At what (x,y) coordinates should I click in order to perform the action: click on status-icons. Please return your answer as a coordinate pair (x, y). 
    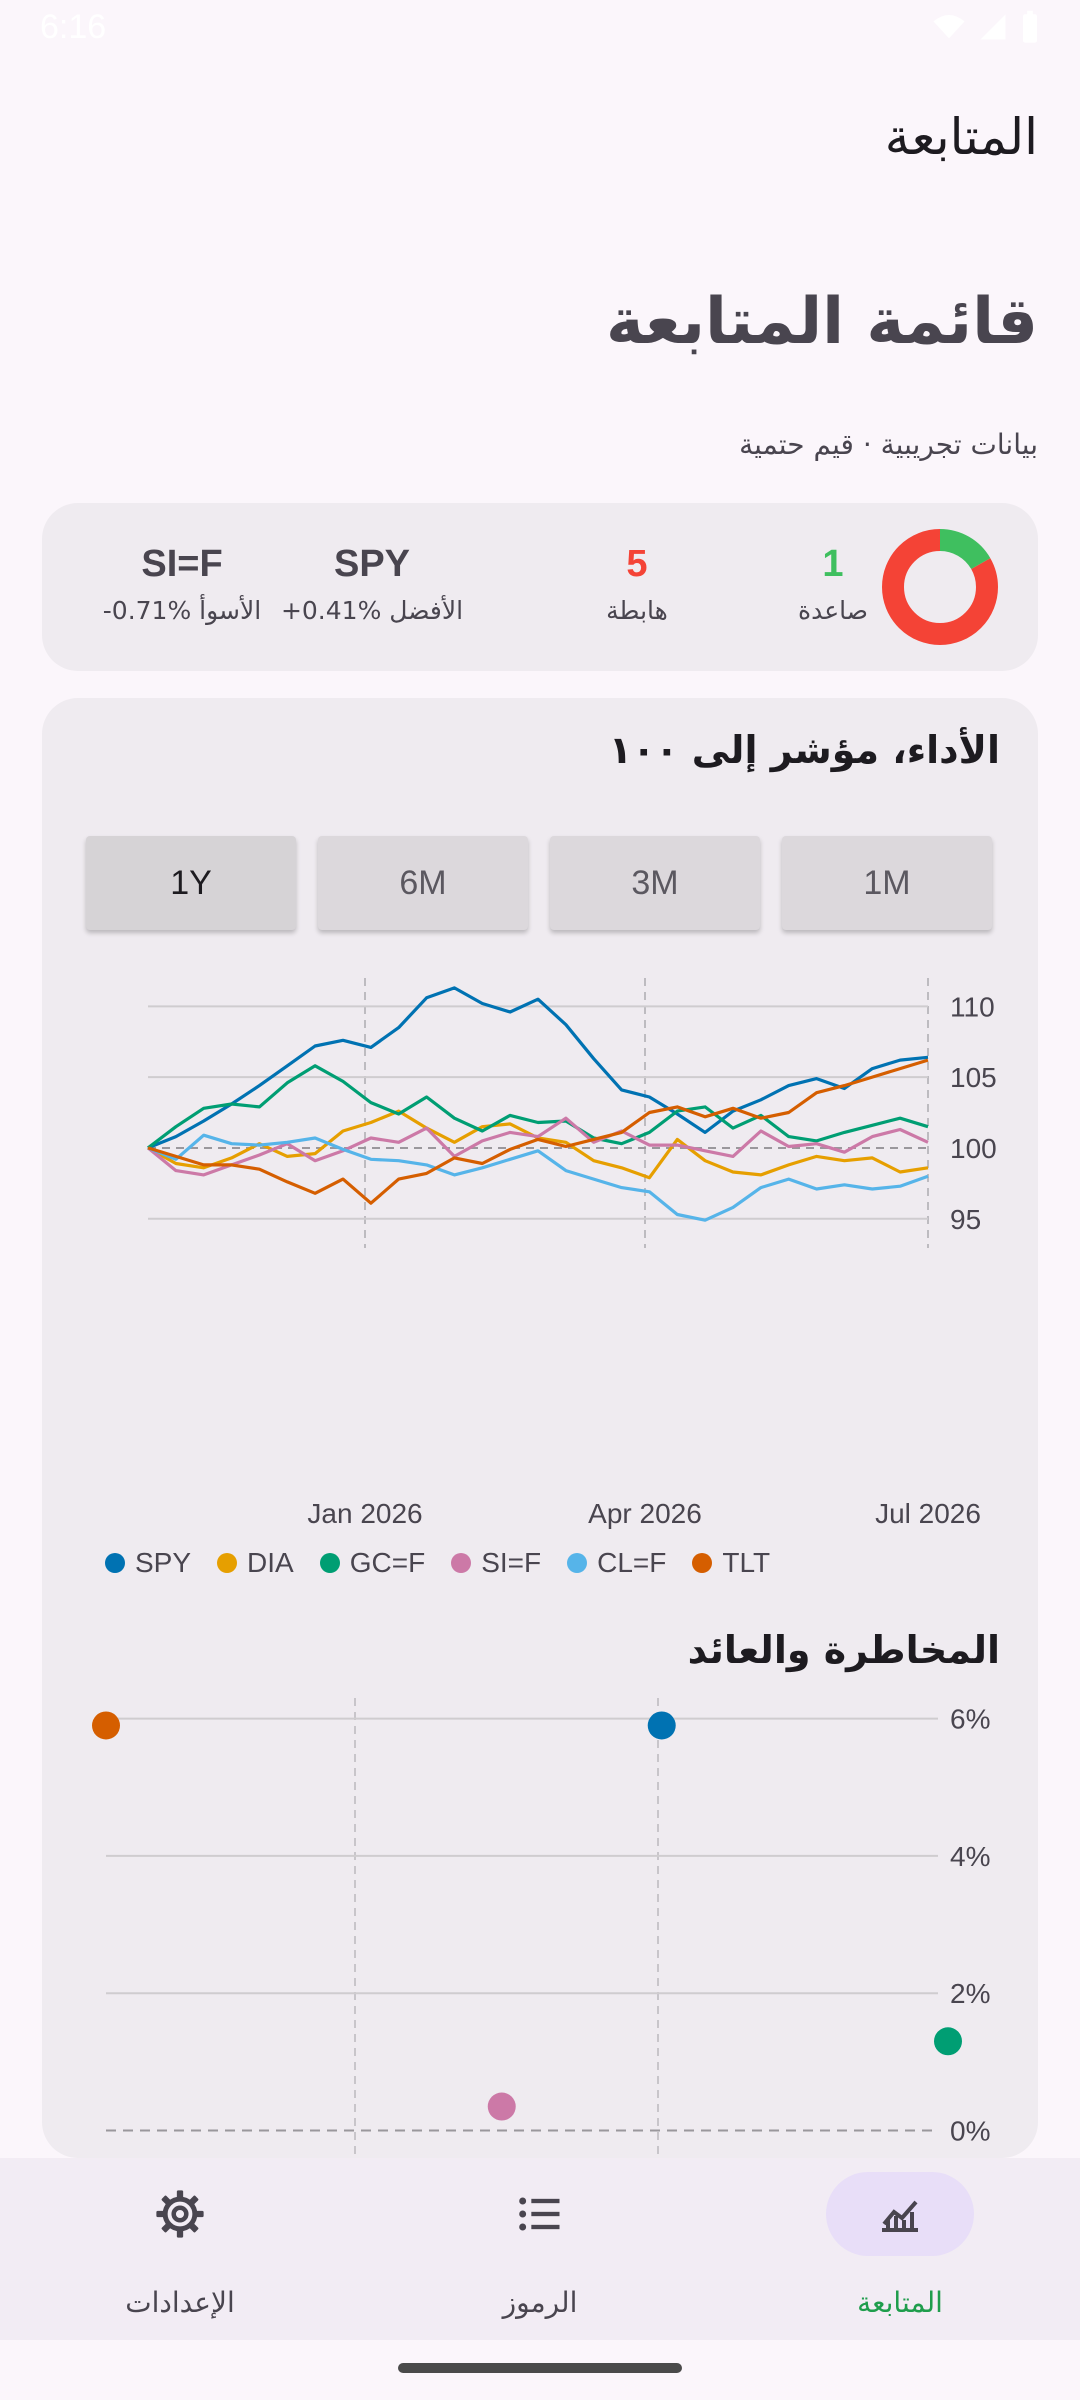
    Looking at the image, I should click on (986, 27).